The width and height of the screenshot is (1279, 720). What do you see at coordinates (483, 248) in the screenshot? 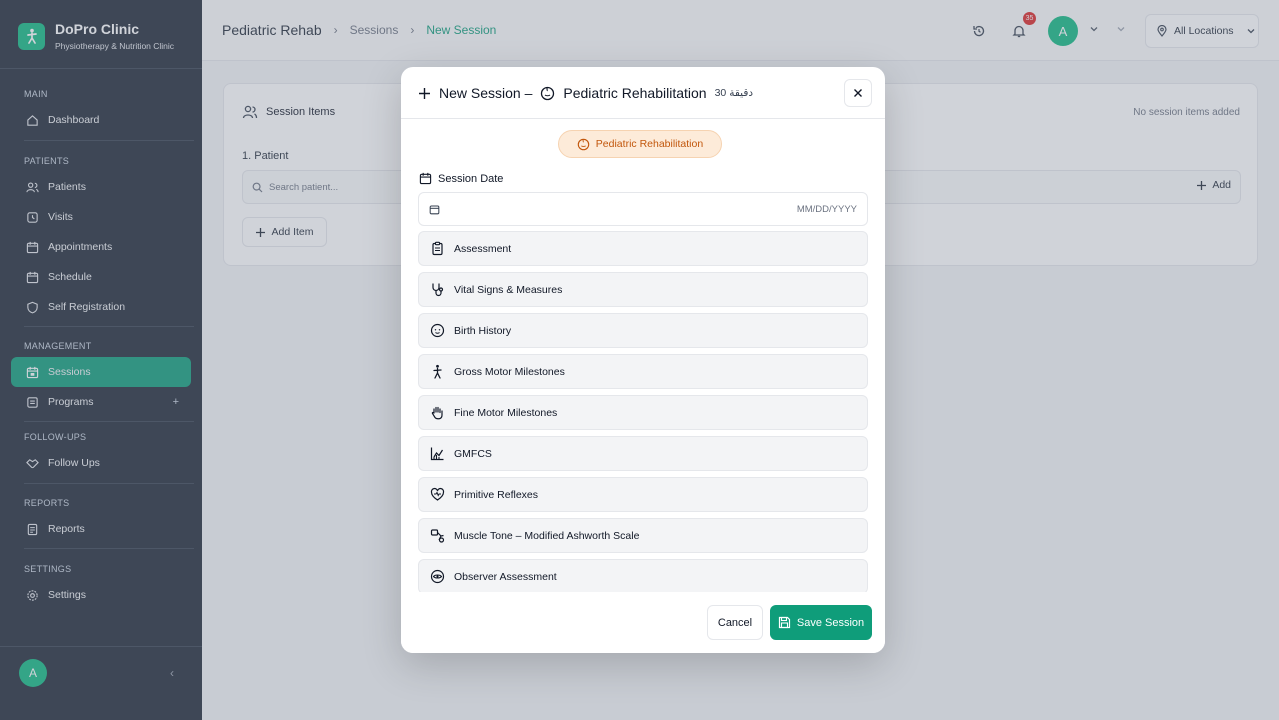
I see `list-item-label: Assessment` at bounding box center [483, 248].